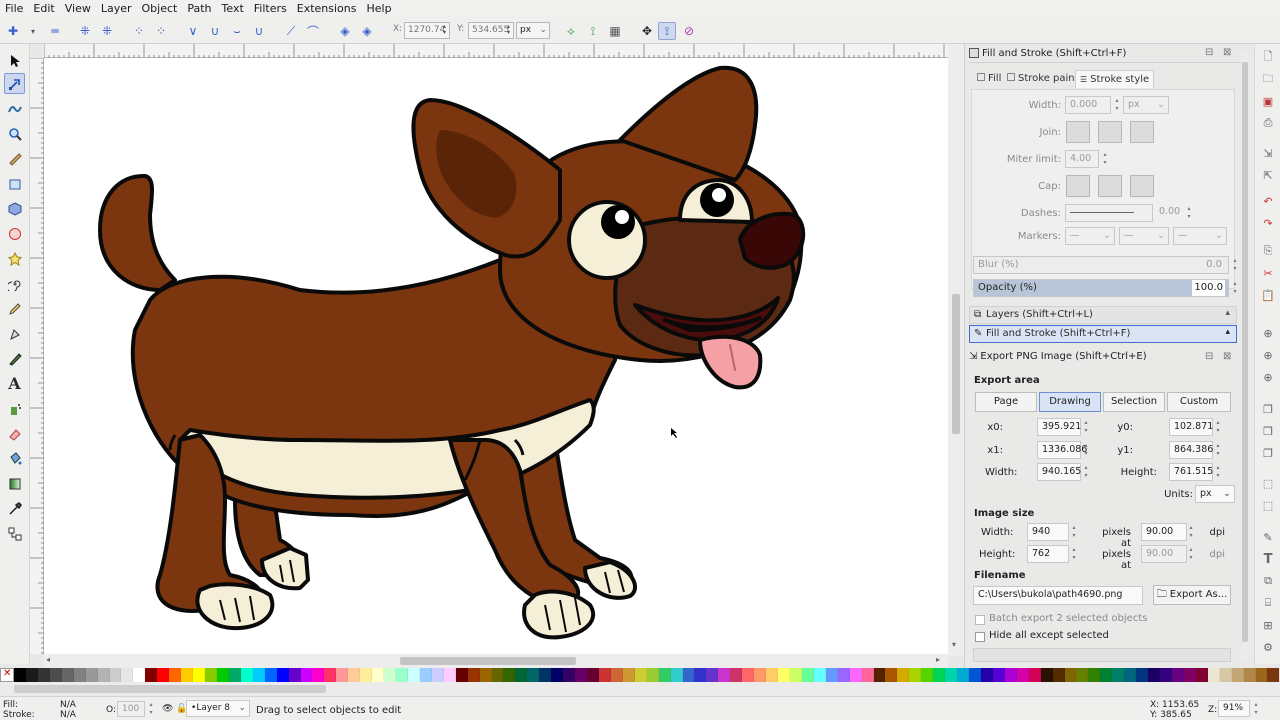  What do you see at coordinates (14, 358) in the screenshot?
I see `calligraphy-tool-icon` at bounding box center [14, 358].